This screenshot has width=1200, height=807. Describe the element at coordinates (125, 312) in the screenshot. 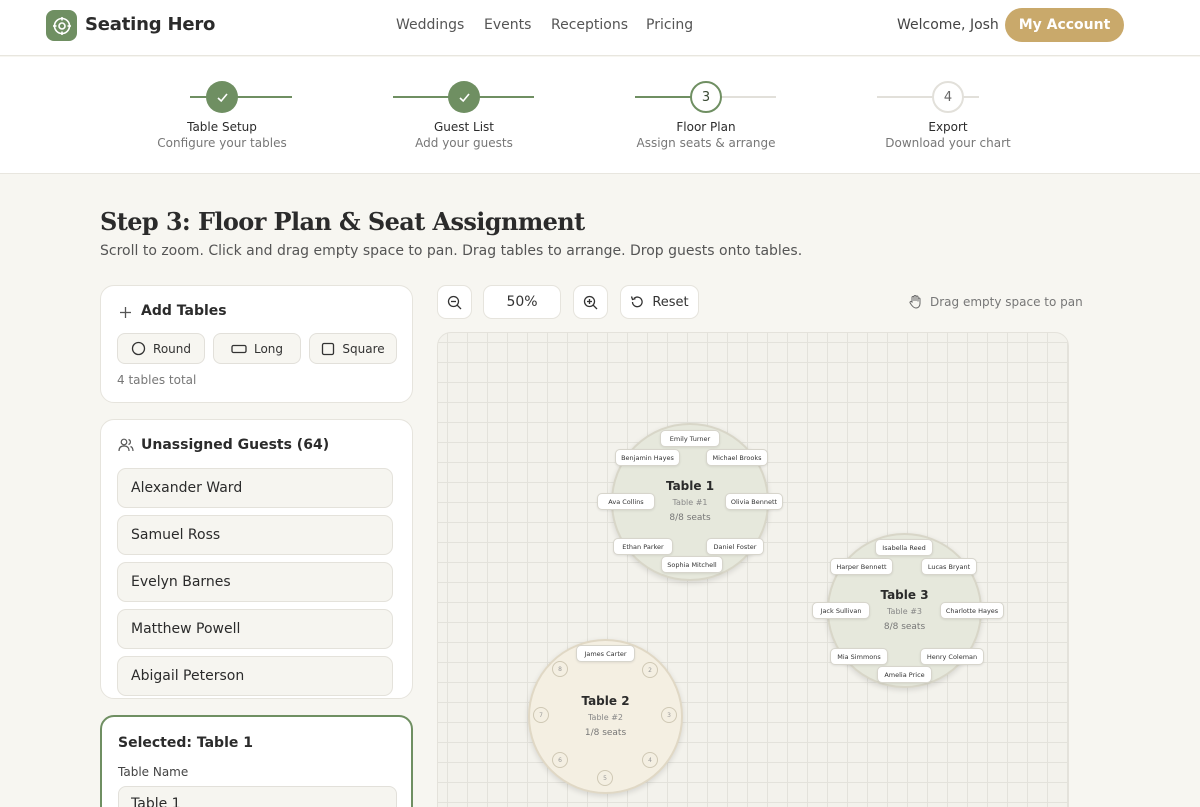

I see `plus-icon` at that location.